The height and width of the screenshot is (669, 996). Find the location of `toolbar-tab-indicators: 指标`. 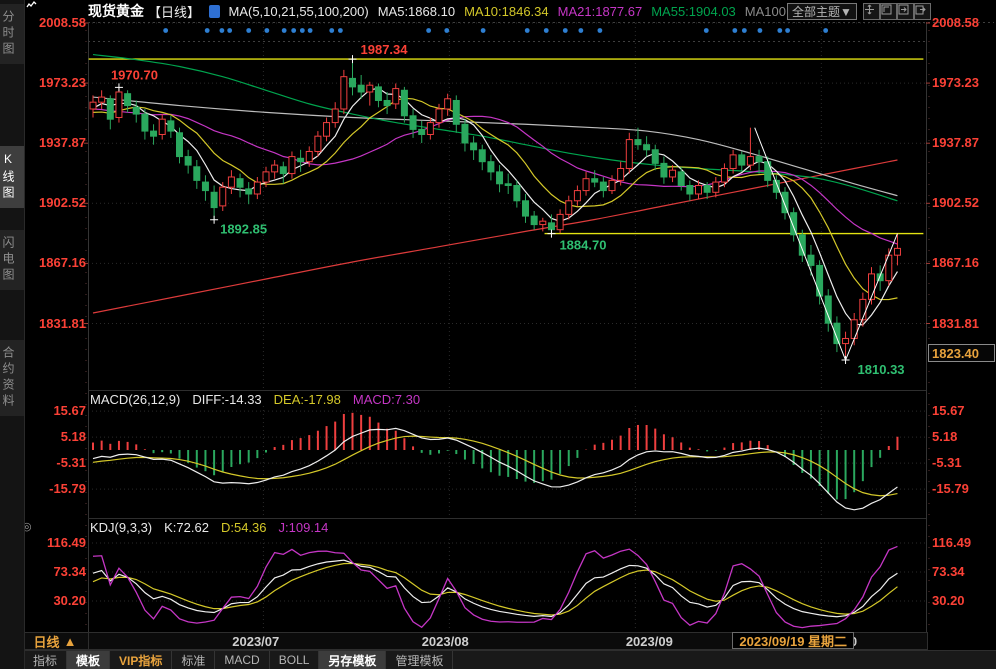

toolbar-tab-indicators: 指标 is located at coordinates (46, 660).